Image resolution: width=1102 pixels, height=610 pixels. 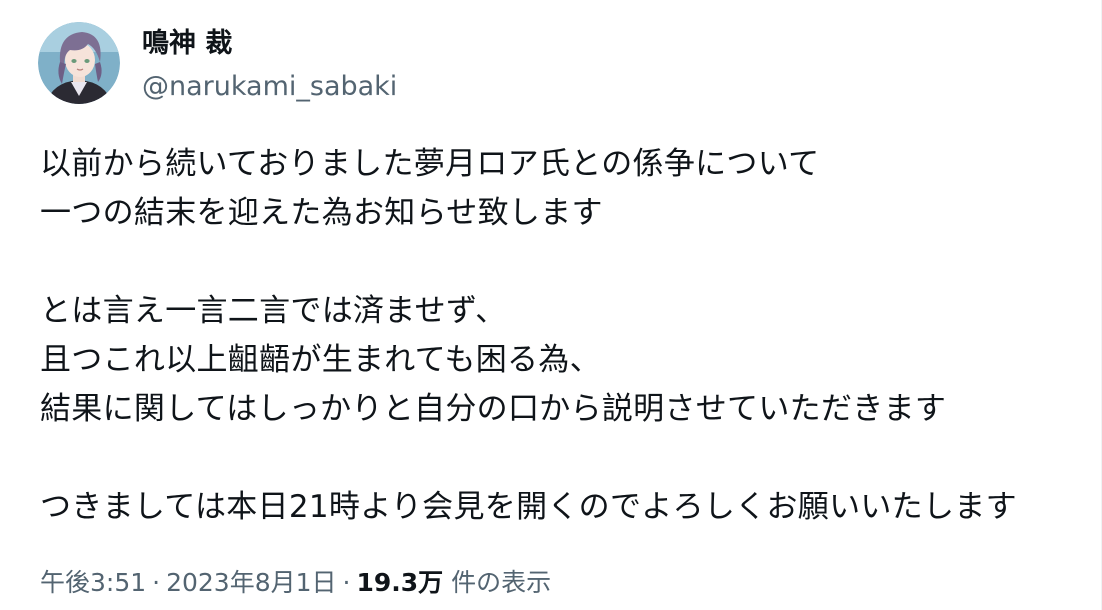 I want to click on tweet-paragraph: つきましては本日21時より会見を開くのでよろしくお願いいたします, so click(x=566, y=507).